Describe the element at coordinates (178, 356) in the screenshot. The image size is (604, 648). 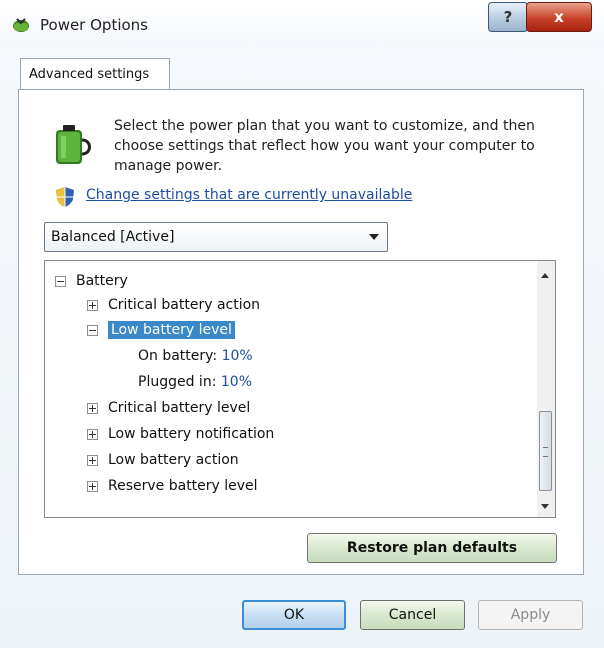
I see `on-battery-label: On battery:` at that location.